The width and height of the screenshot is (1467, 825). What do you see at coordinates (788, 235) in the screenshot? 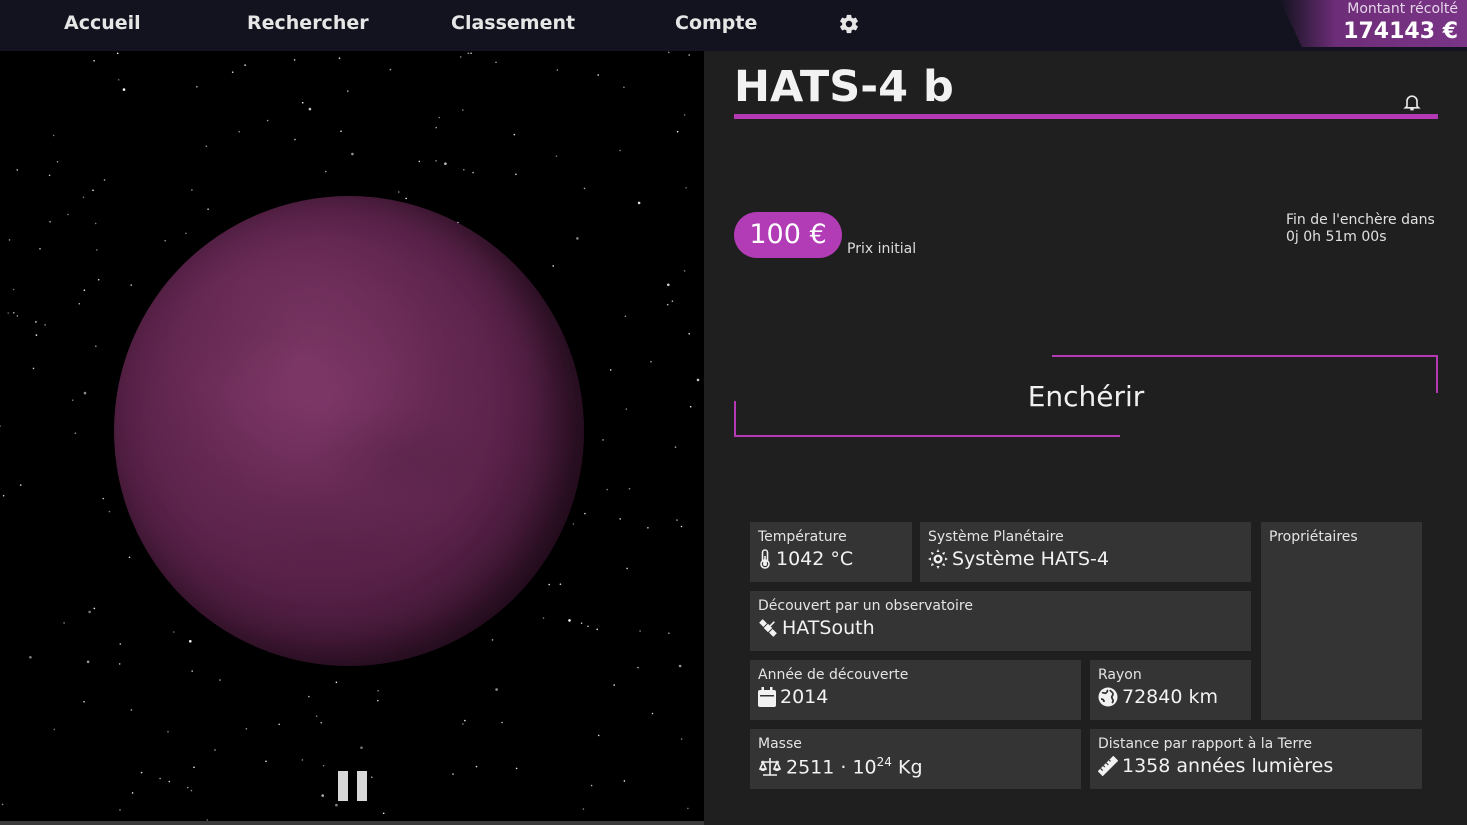
I see `initial-price-badge: 100 €` at bounding box center [788, 235].